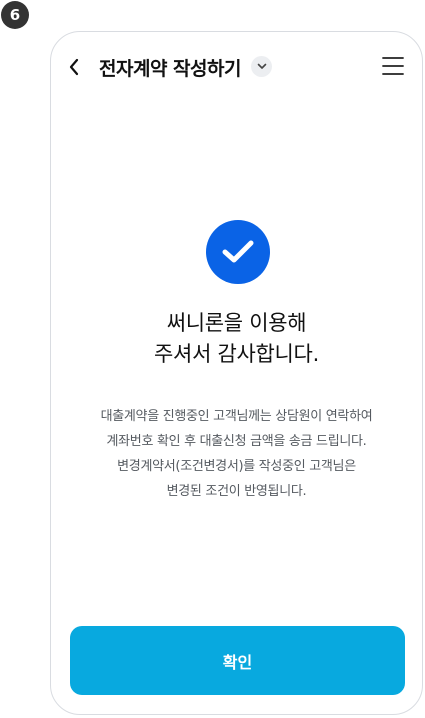  What do you see at coordinates (236, 339) in the screenshot?
I see `thank-you-message: 써니론을 이용해 주셔서 감사합니다.` at bounding box center [236, 339].